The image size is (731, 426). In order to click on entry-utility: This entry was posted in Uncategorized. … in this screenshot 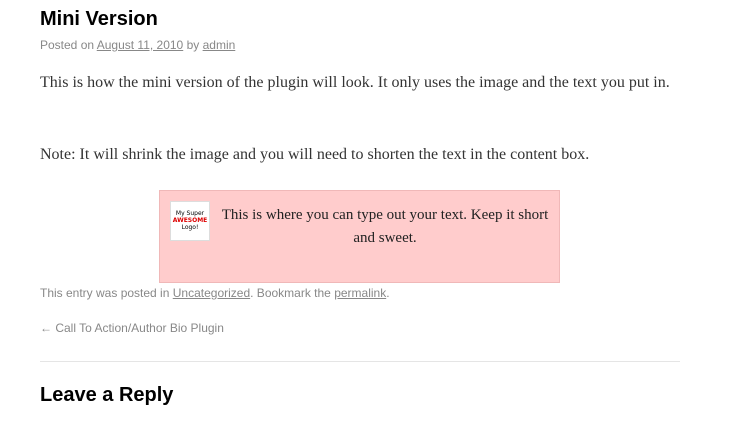, I will do `click(215, 293)`.